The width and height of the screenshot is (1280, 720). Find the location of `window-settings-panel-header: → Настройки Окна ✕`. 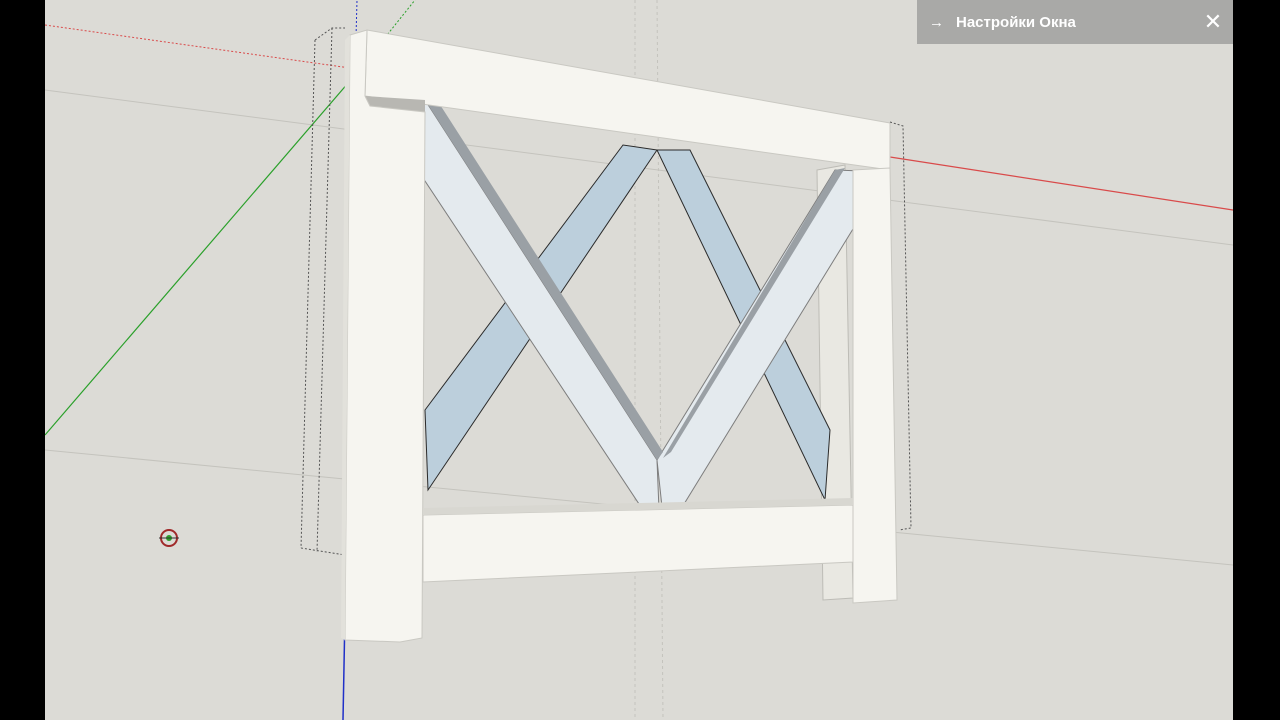

window-settings-panel-header: → Настройки Окна ✕ is located at coordinates (1075, 22).